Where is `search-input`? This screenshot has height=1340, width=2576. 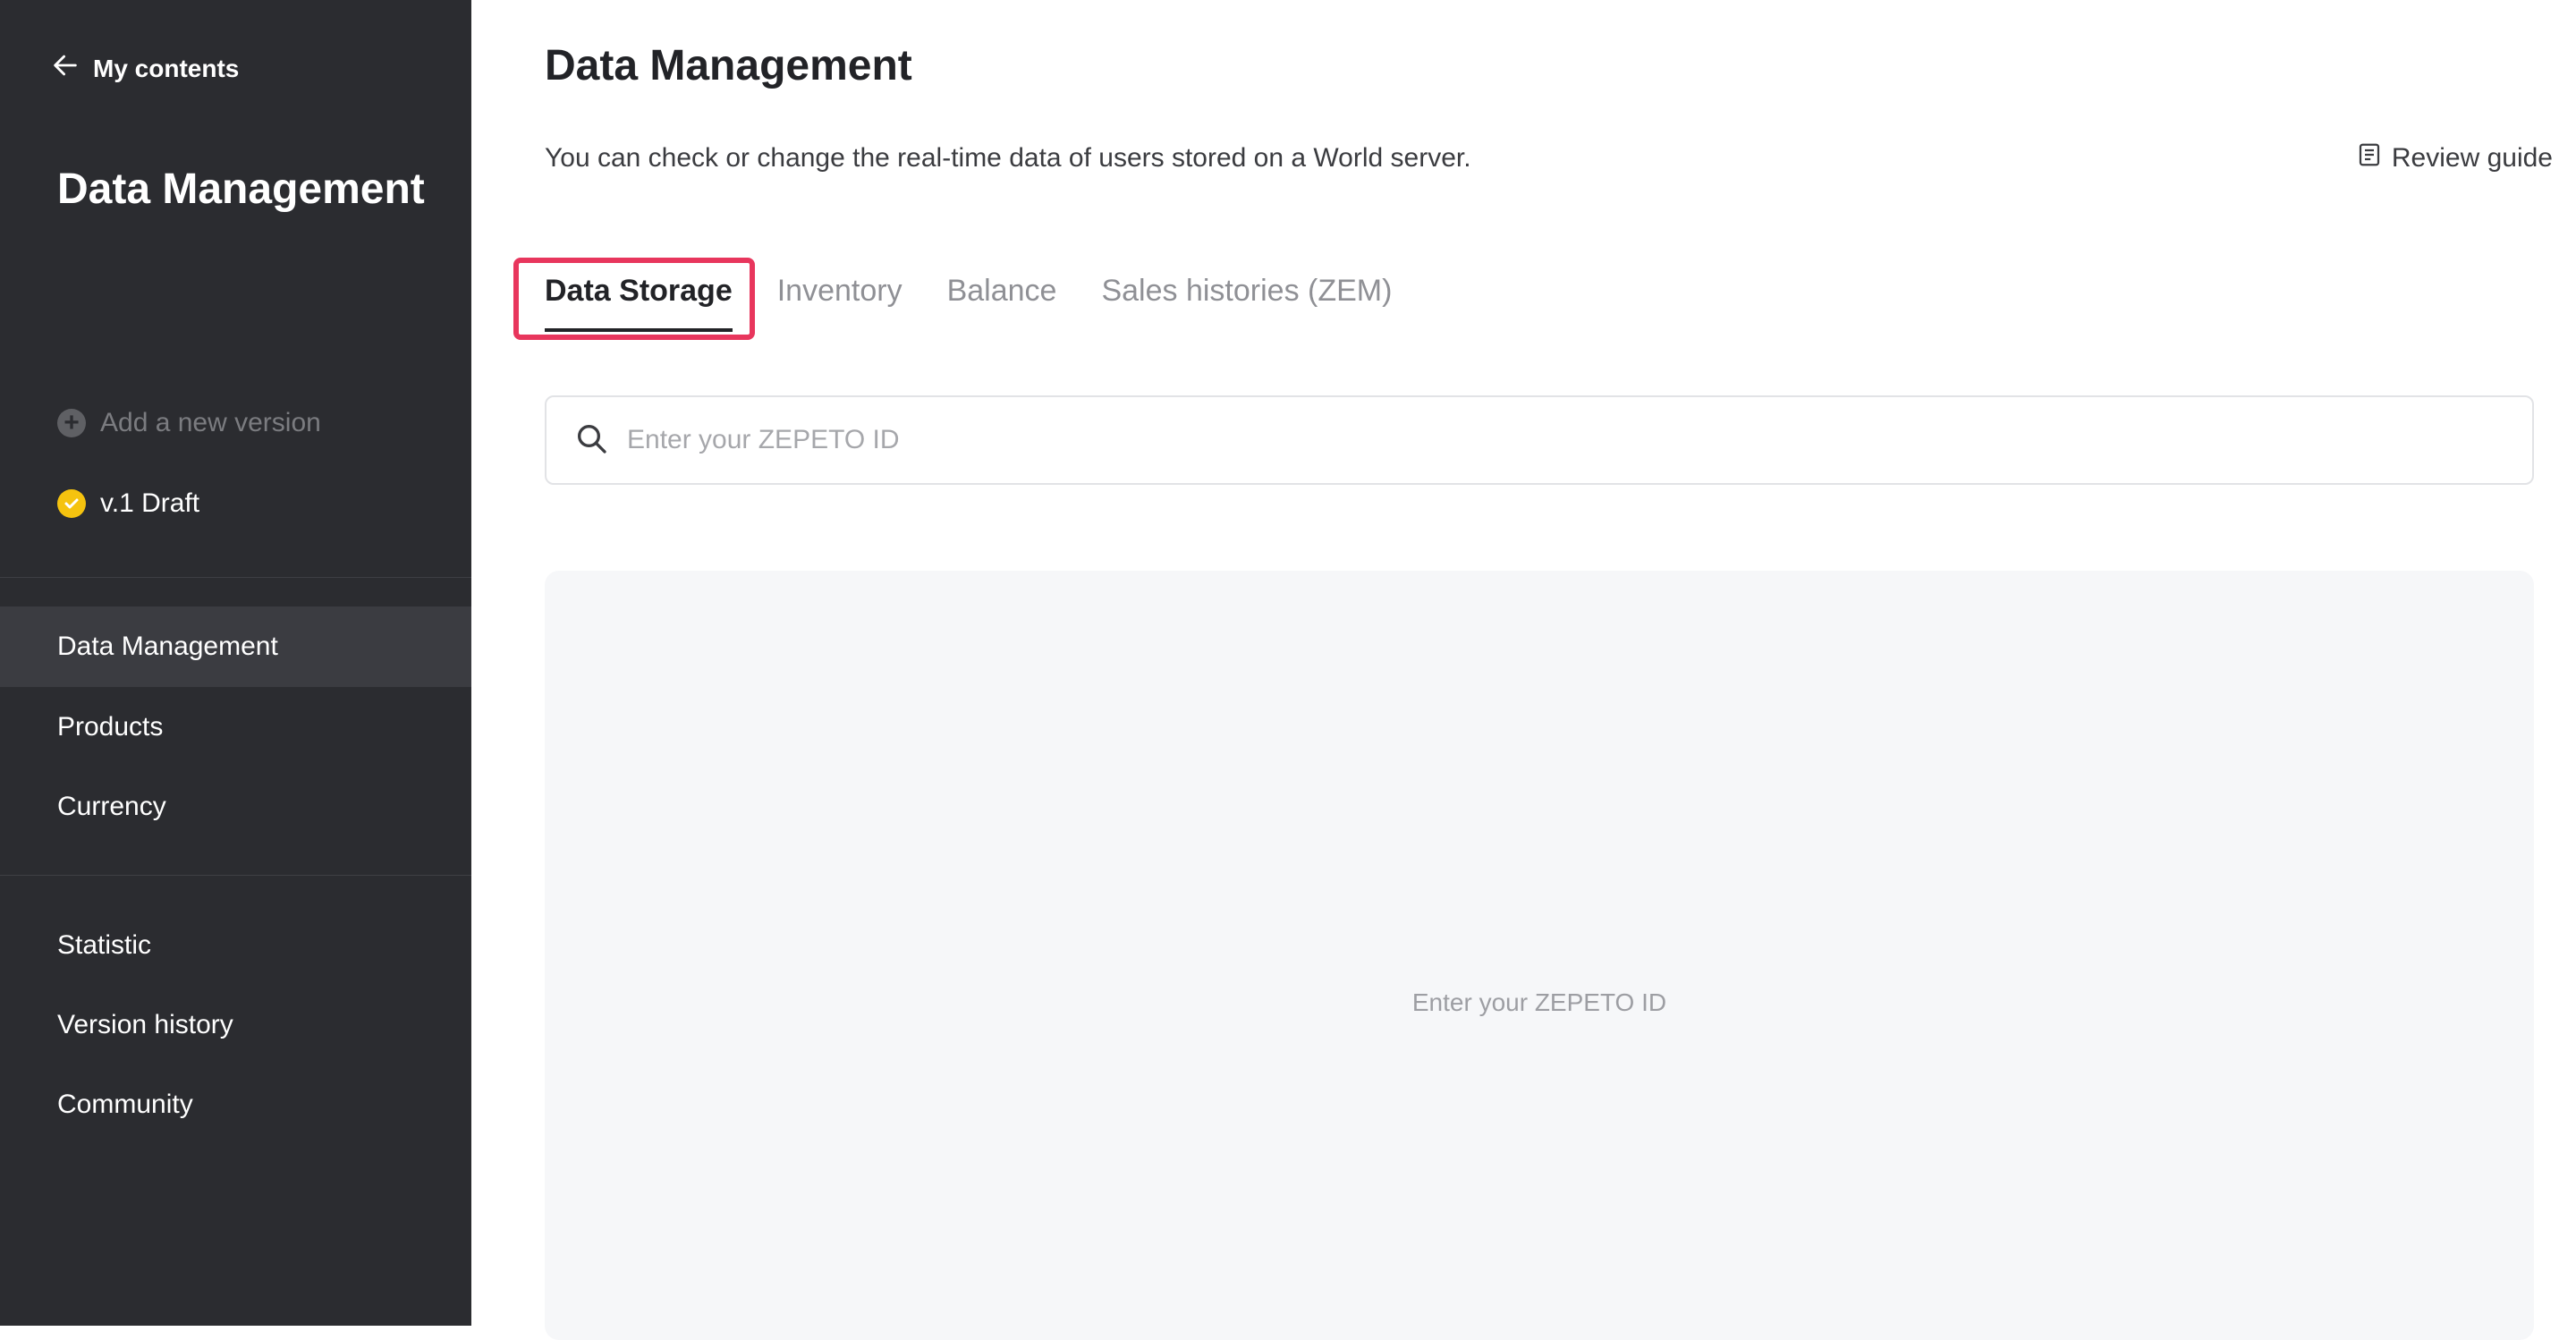
search-input is located at coordinates (1521, 440).